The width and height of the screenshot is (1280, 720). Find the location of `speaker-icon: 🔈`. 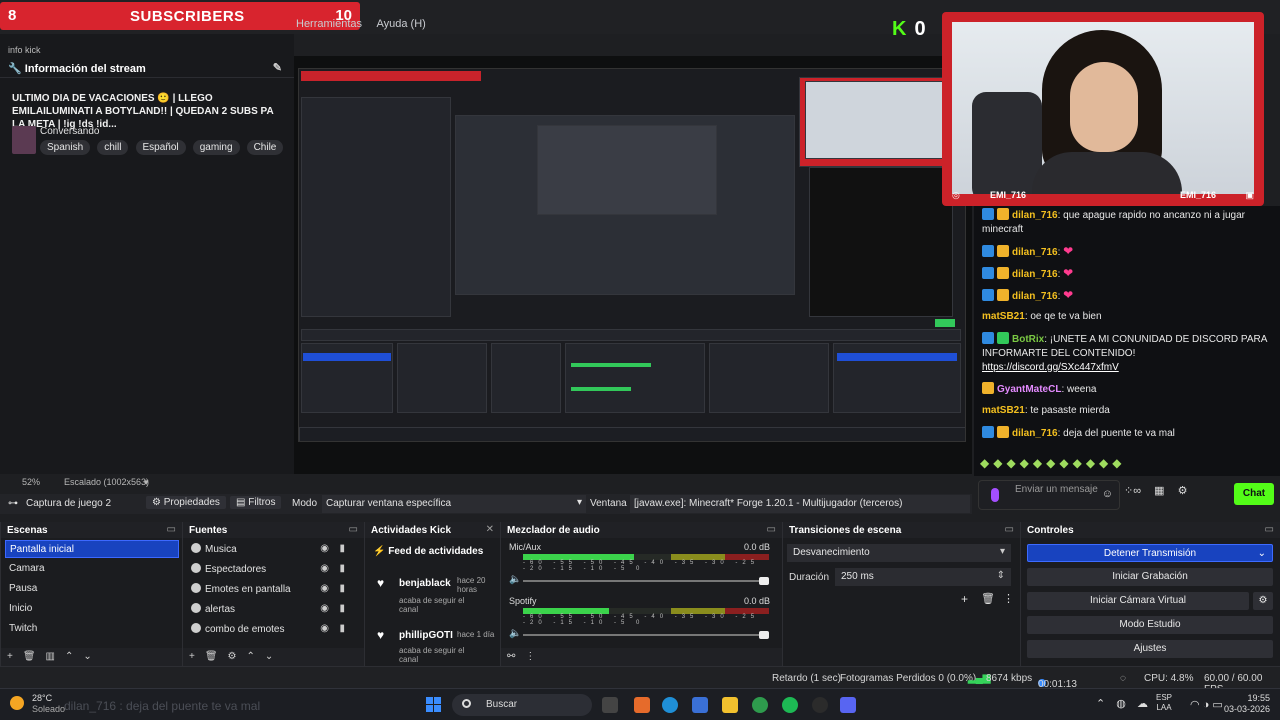

speaker-icon: 🔈 is located at coordinates (515, 579).